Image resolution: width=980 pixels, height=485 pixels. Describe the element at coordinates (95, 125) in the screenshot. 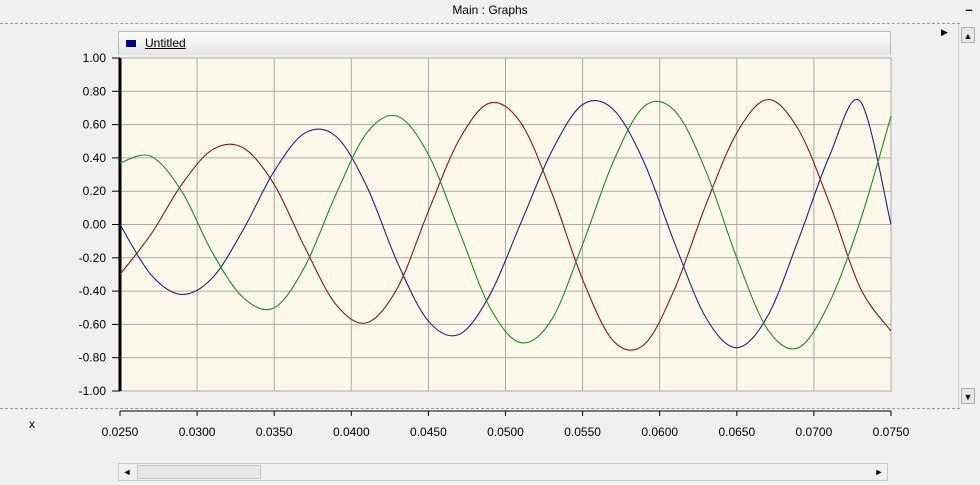

I see `y-tick-label: 0.60` at that location.